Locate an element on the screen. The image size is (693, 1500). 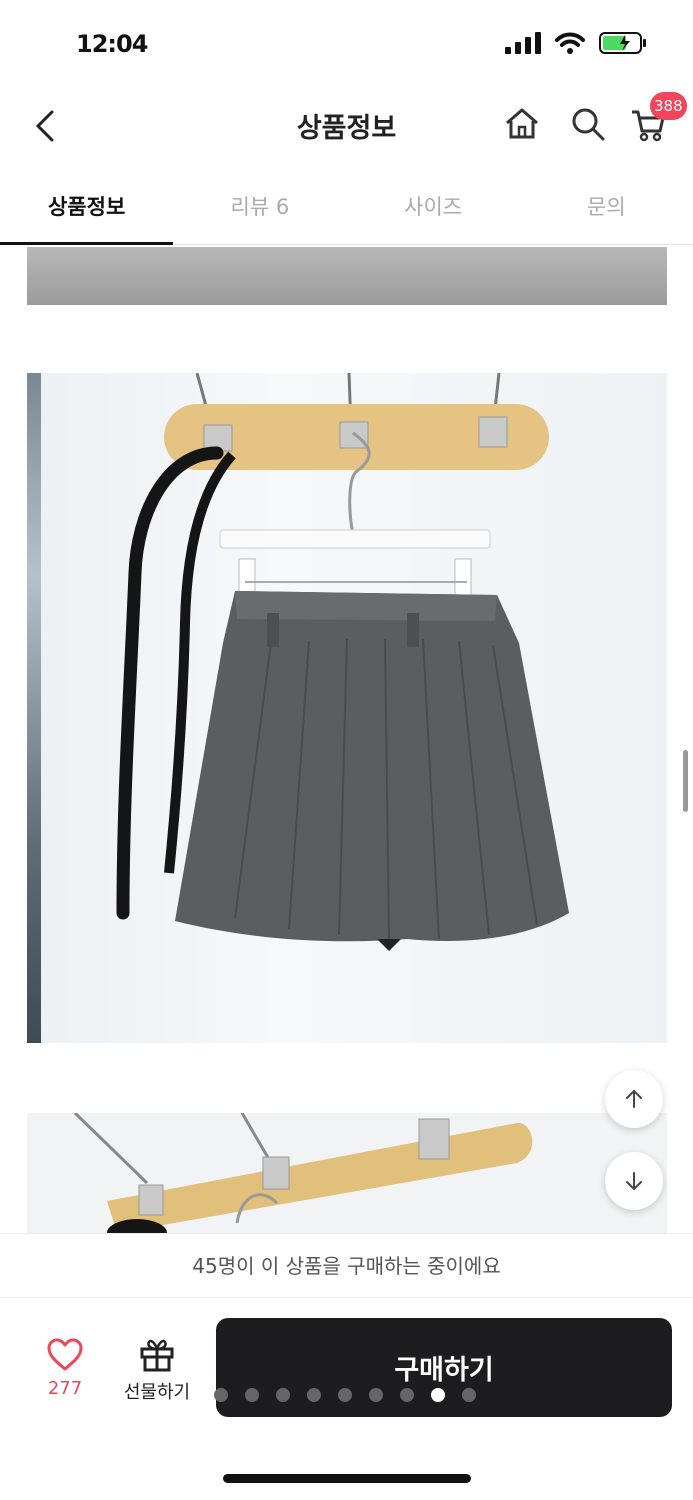
tab-product-info: 상품정보 is located at coordinates (87, 210).